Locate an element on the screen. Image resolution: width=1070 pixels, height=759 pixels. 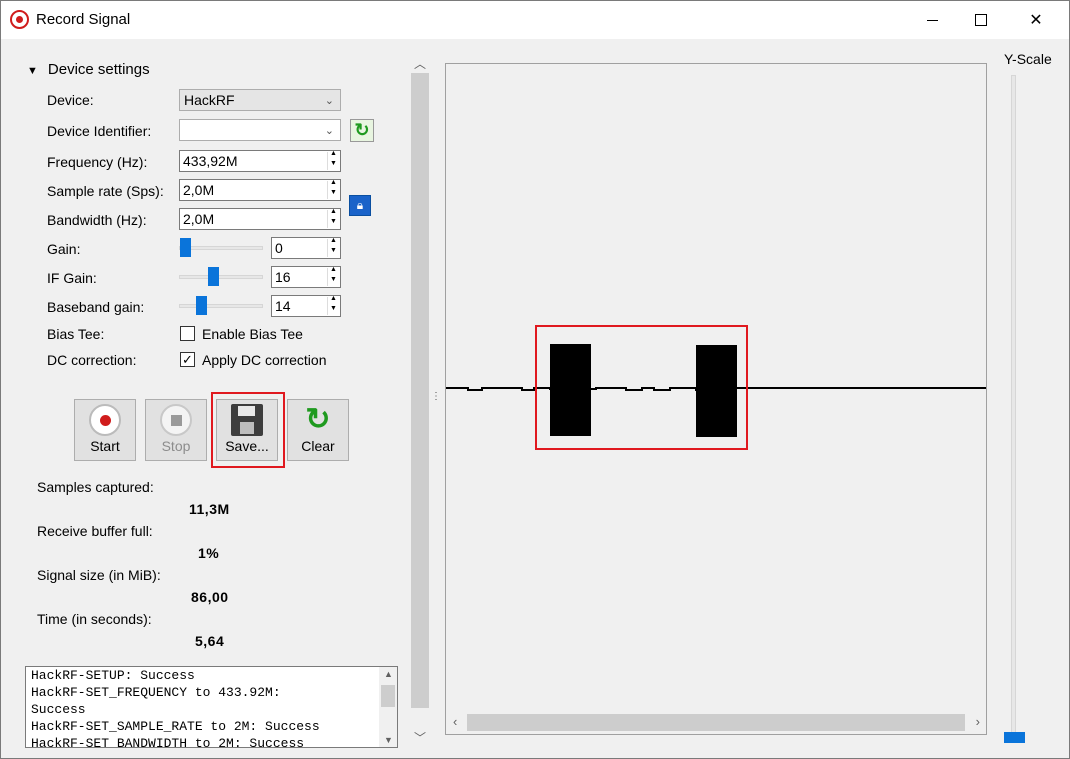
plot-horizontal-scrollbar: ‹ › is located at coordinates (716, 722).